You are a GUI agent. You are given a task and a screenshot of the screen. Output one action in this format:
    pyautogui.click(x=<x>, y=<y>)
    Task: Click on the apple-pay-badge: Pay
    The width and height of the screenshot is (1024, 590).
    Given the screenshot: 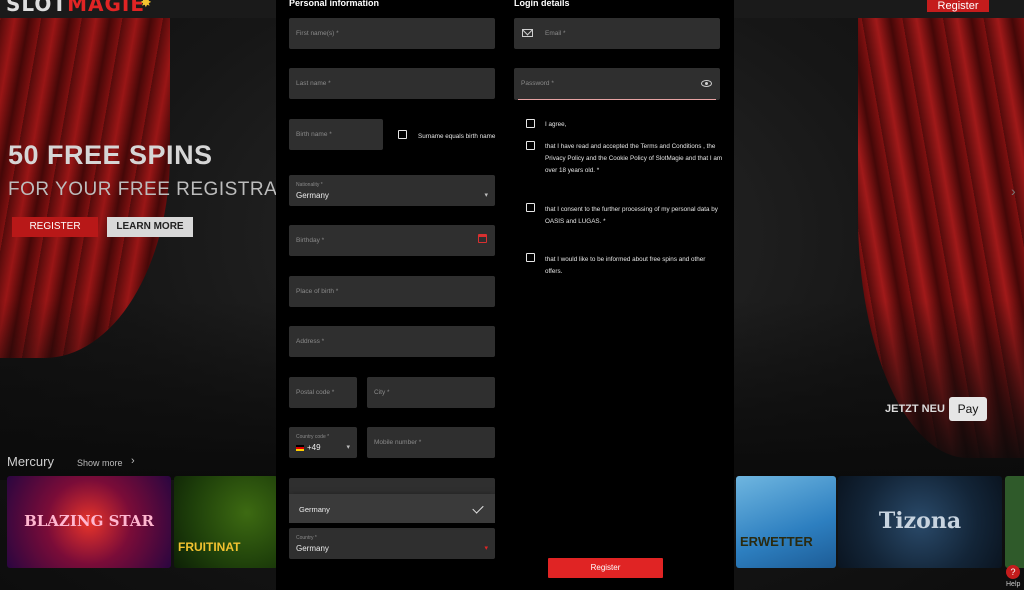 What is the action you would take?
    pyautogui.click(x=968, y=409)
    